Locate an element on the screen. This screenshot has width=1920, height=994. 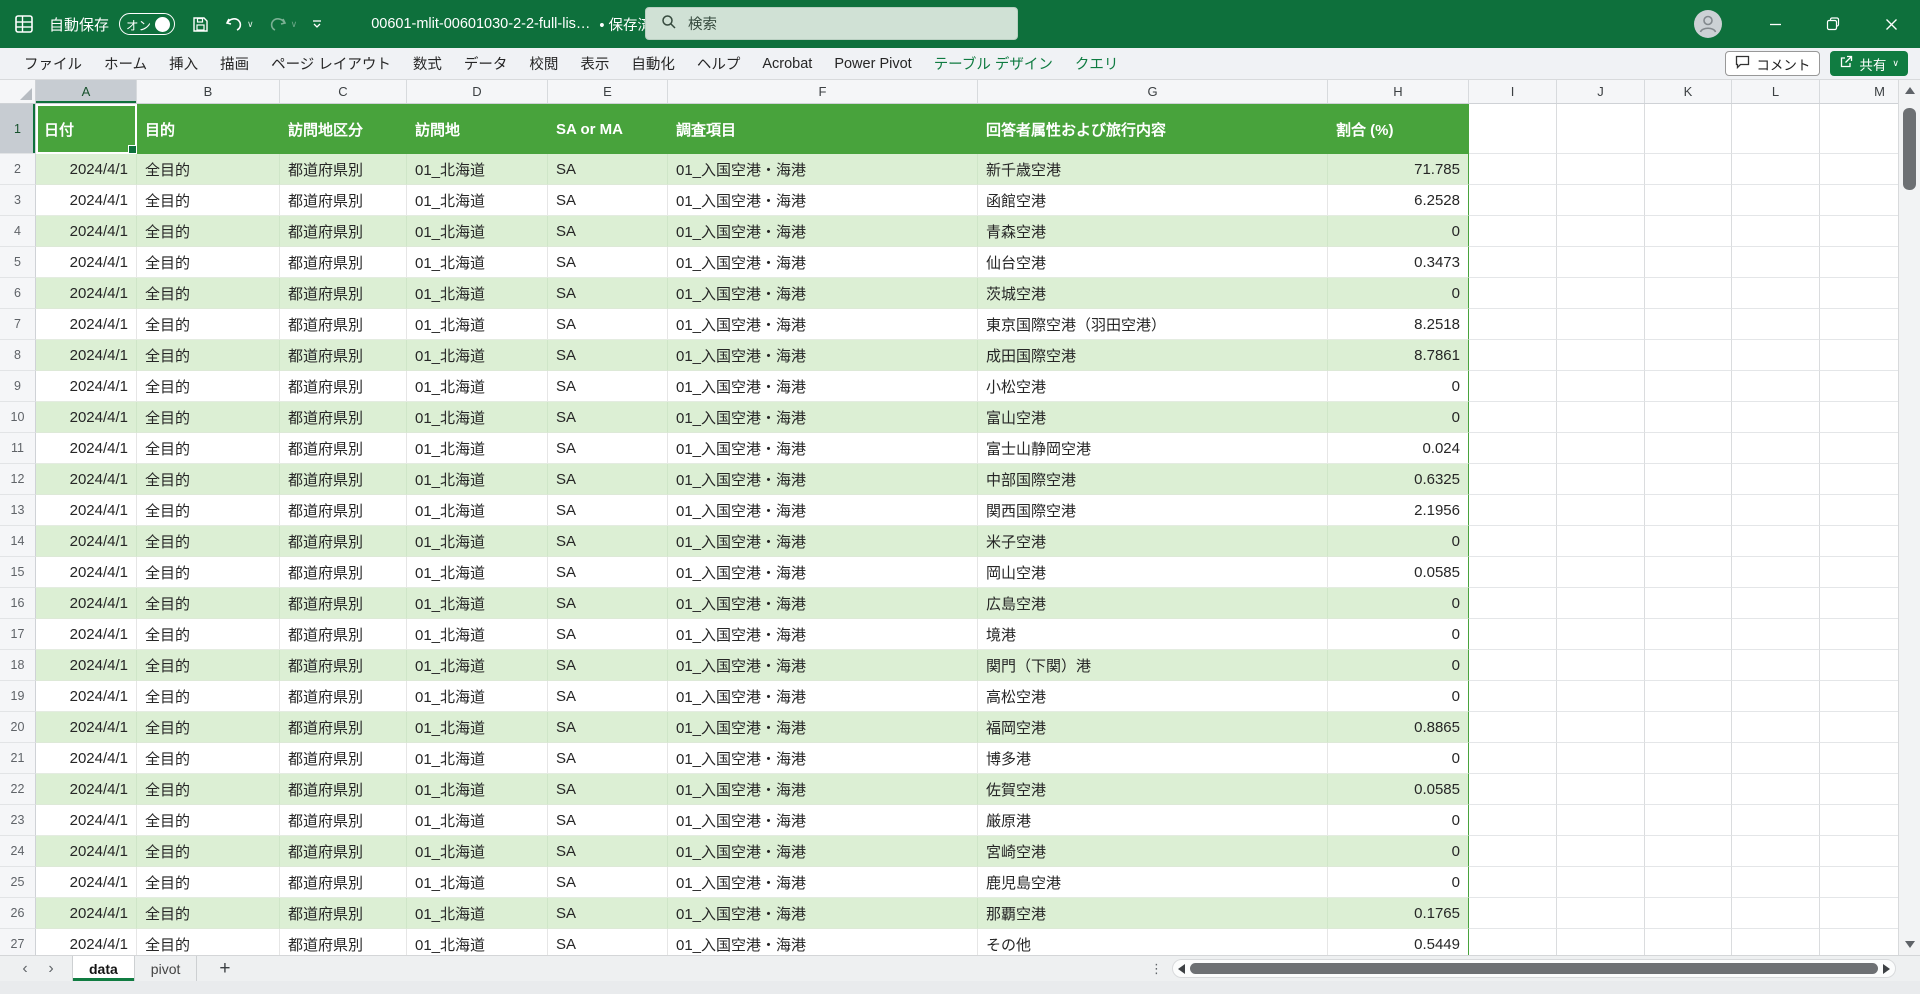
empty-cell-L26 is located at coordinates (1776, 913).